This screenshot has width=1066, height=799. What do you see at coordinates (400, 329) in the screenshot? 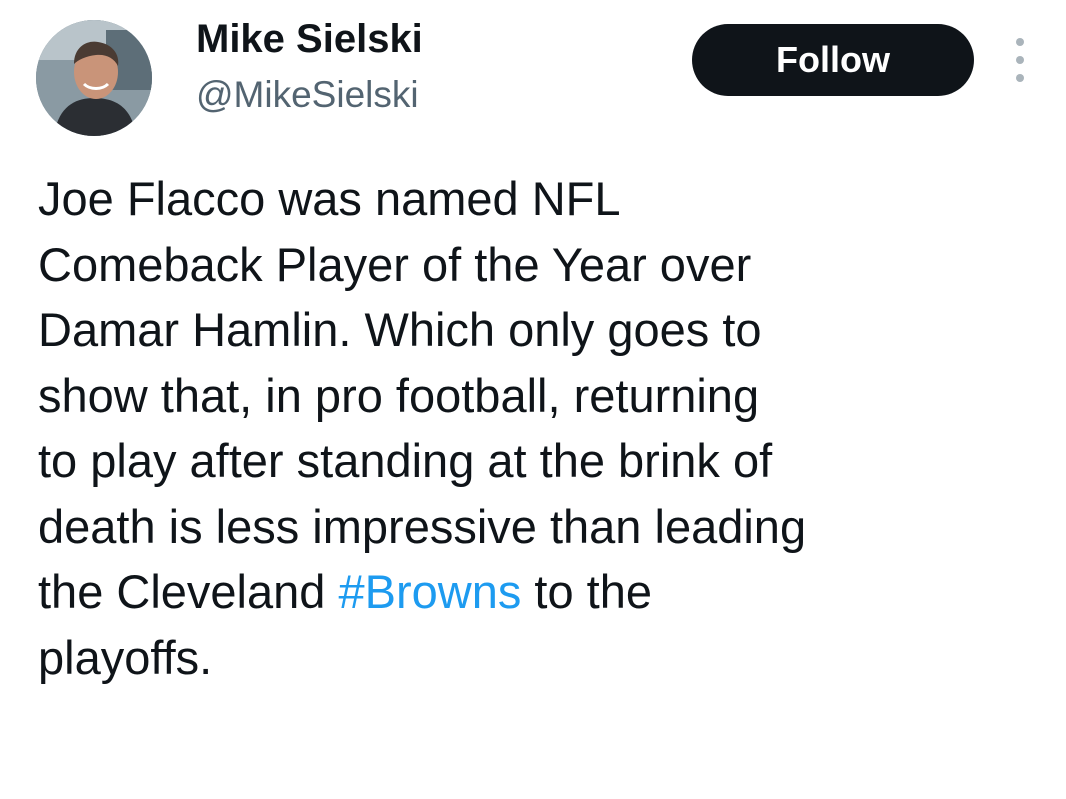
I see `tweet-line: Damar Hamlin. Which only goes to` at bounding box center [400, 329].